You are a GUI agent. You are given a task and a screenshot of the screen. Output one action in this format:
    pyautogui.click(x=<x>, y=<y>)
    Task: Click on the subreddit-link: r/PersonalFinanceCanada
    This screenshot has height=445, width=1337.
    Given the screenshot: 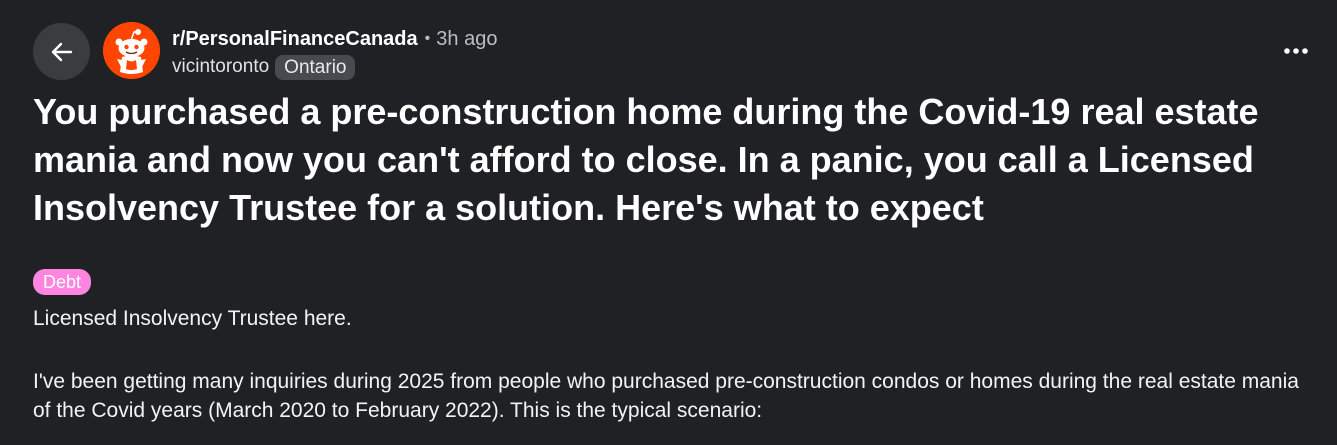 What is the action you would take?
    pyautogui.click(x=295, y=39)
    